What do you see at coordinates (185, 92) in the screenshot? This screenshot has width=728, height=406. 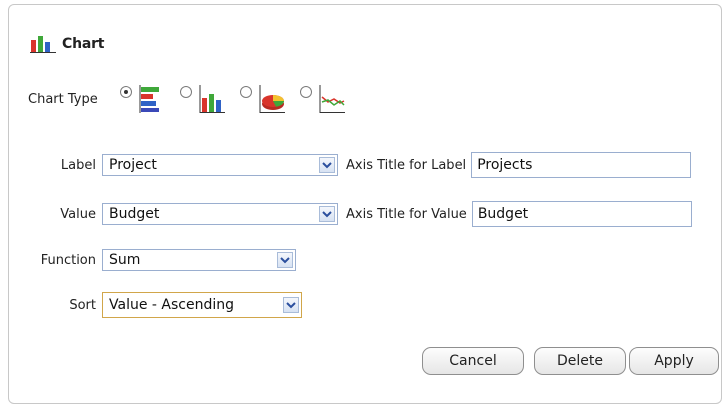 I see `radio-vertical-bar` at bounding box center [185, 92].